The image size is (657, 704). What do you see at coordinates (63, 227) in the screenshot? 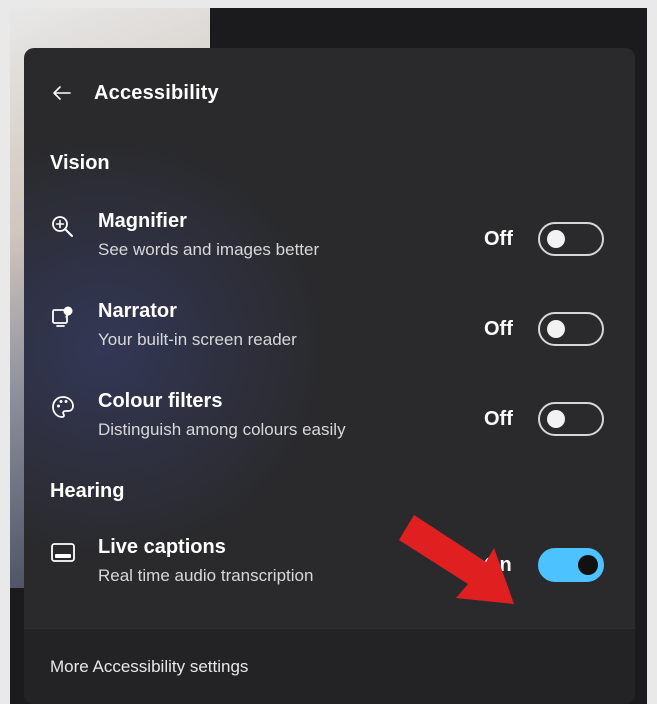
I see `magnifier-icon` at bounding box center [63, 227].